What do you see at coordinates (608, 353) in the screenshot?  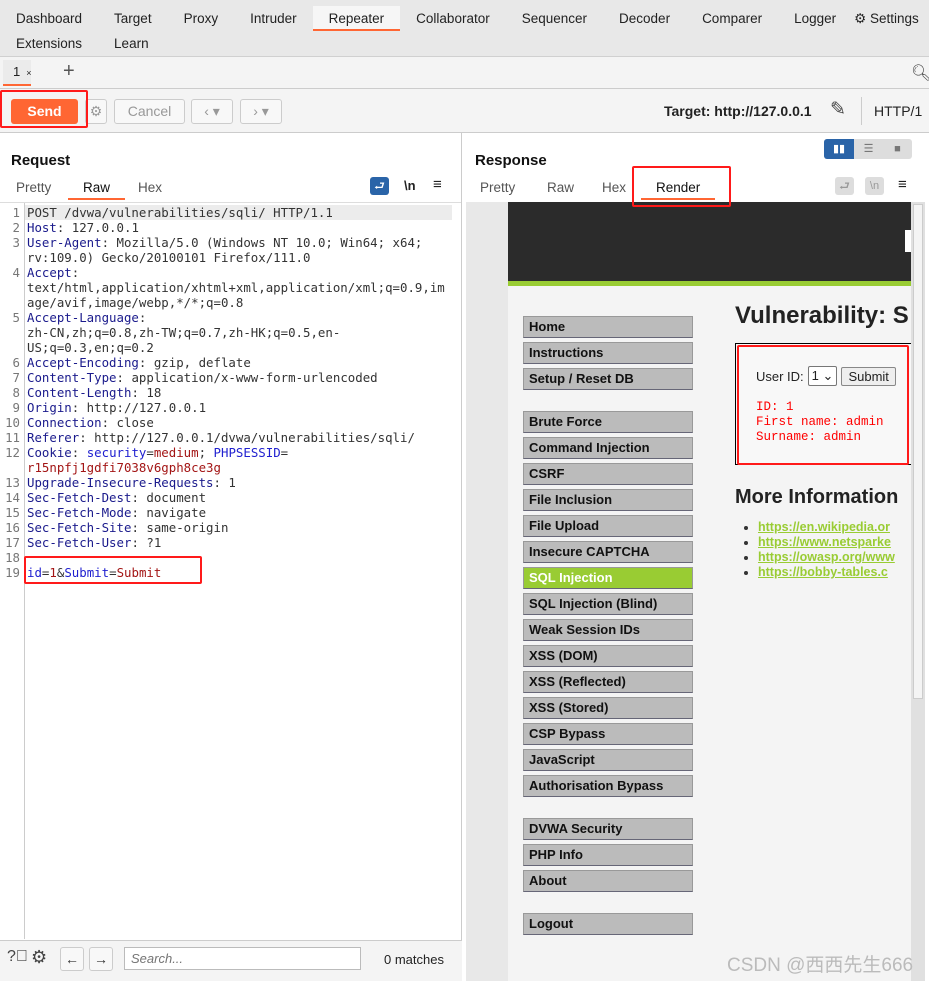 I see `dvwa-menu-instructions: Instructions` at bounding box center [608, 353].